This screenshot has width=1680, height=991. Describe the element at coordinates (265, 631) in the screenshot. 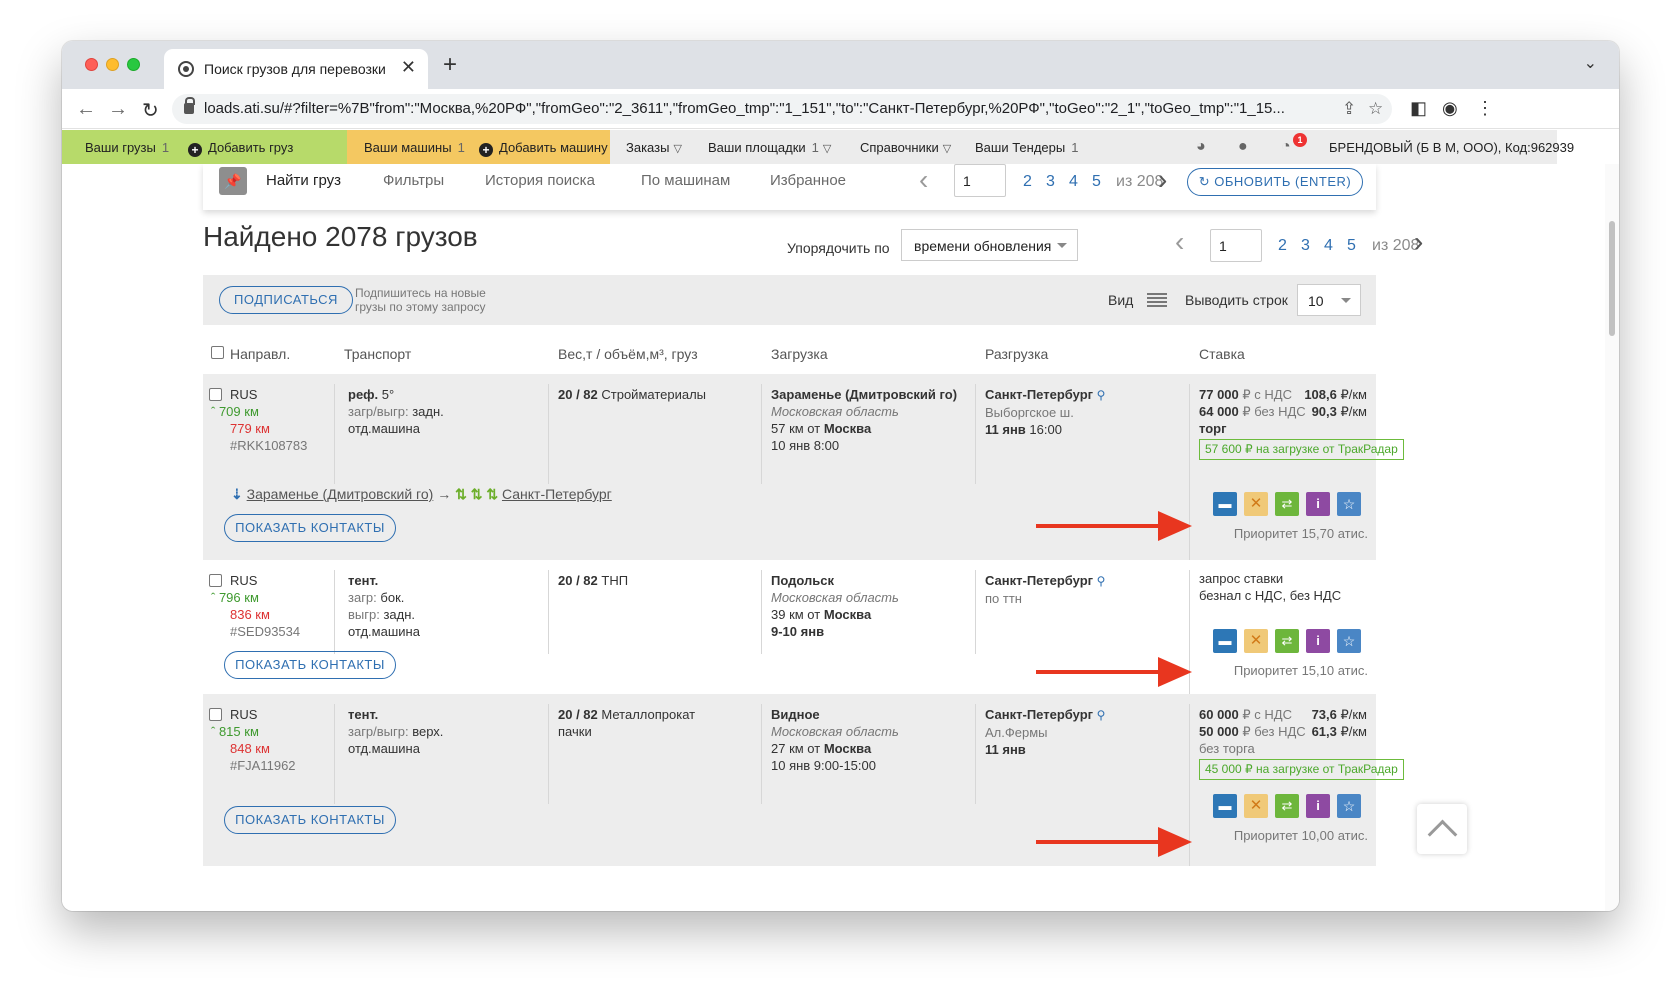

I see `load-code: #SED93534` at that location.